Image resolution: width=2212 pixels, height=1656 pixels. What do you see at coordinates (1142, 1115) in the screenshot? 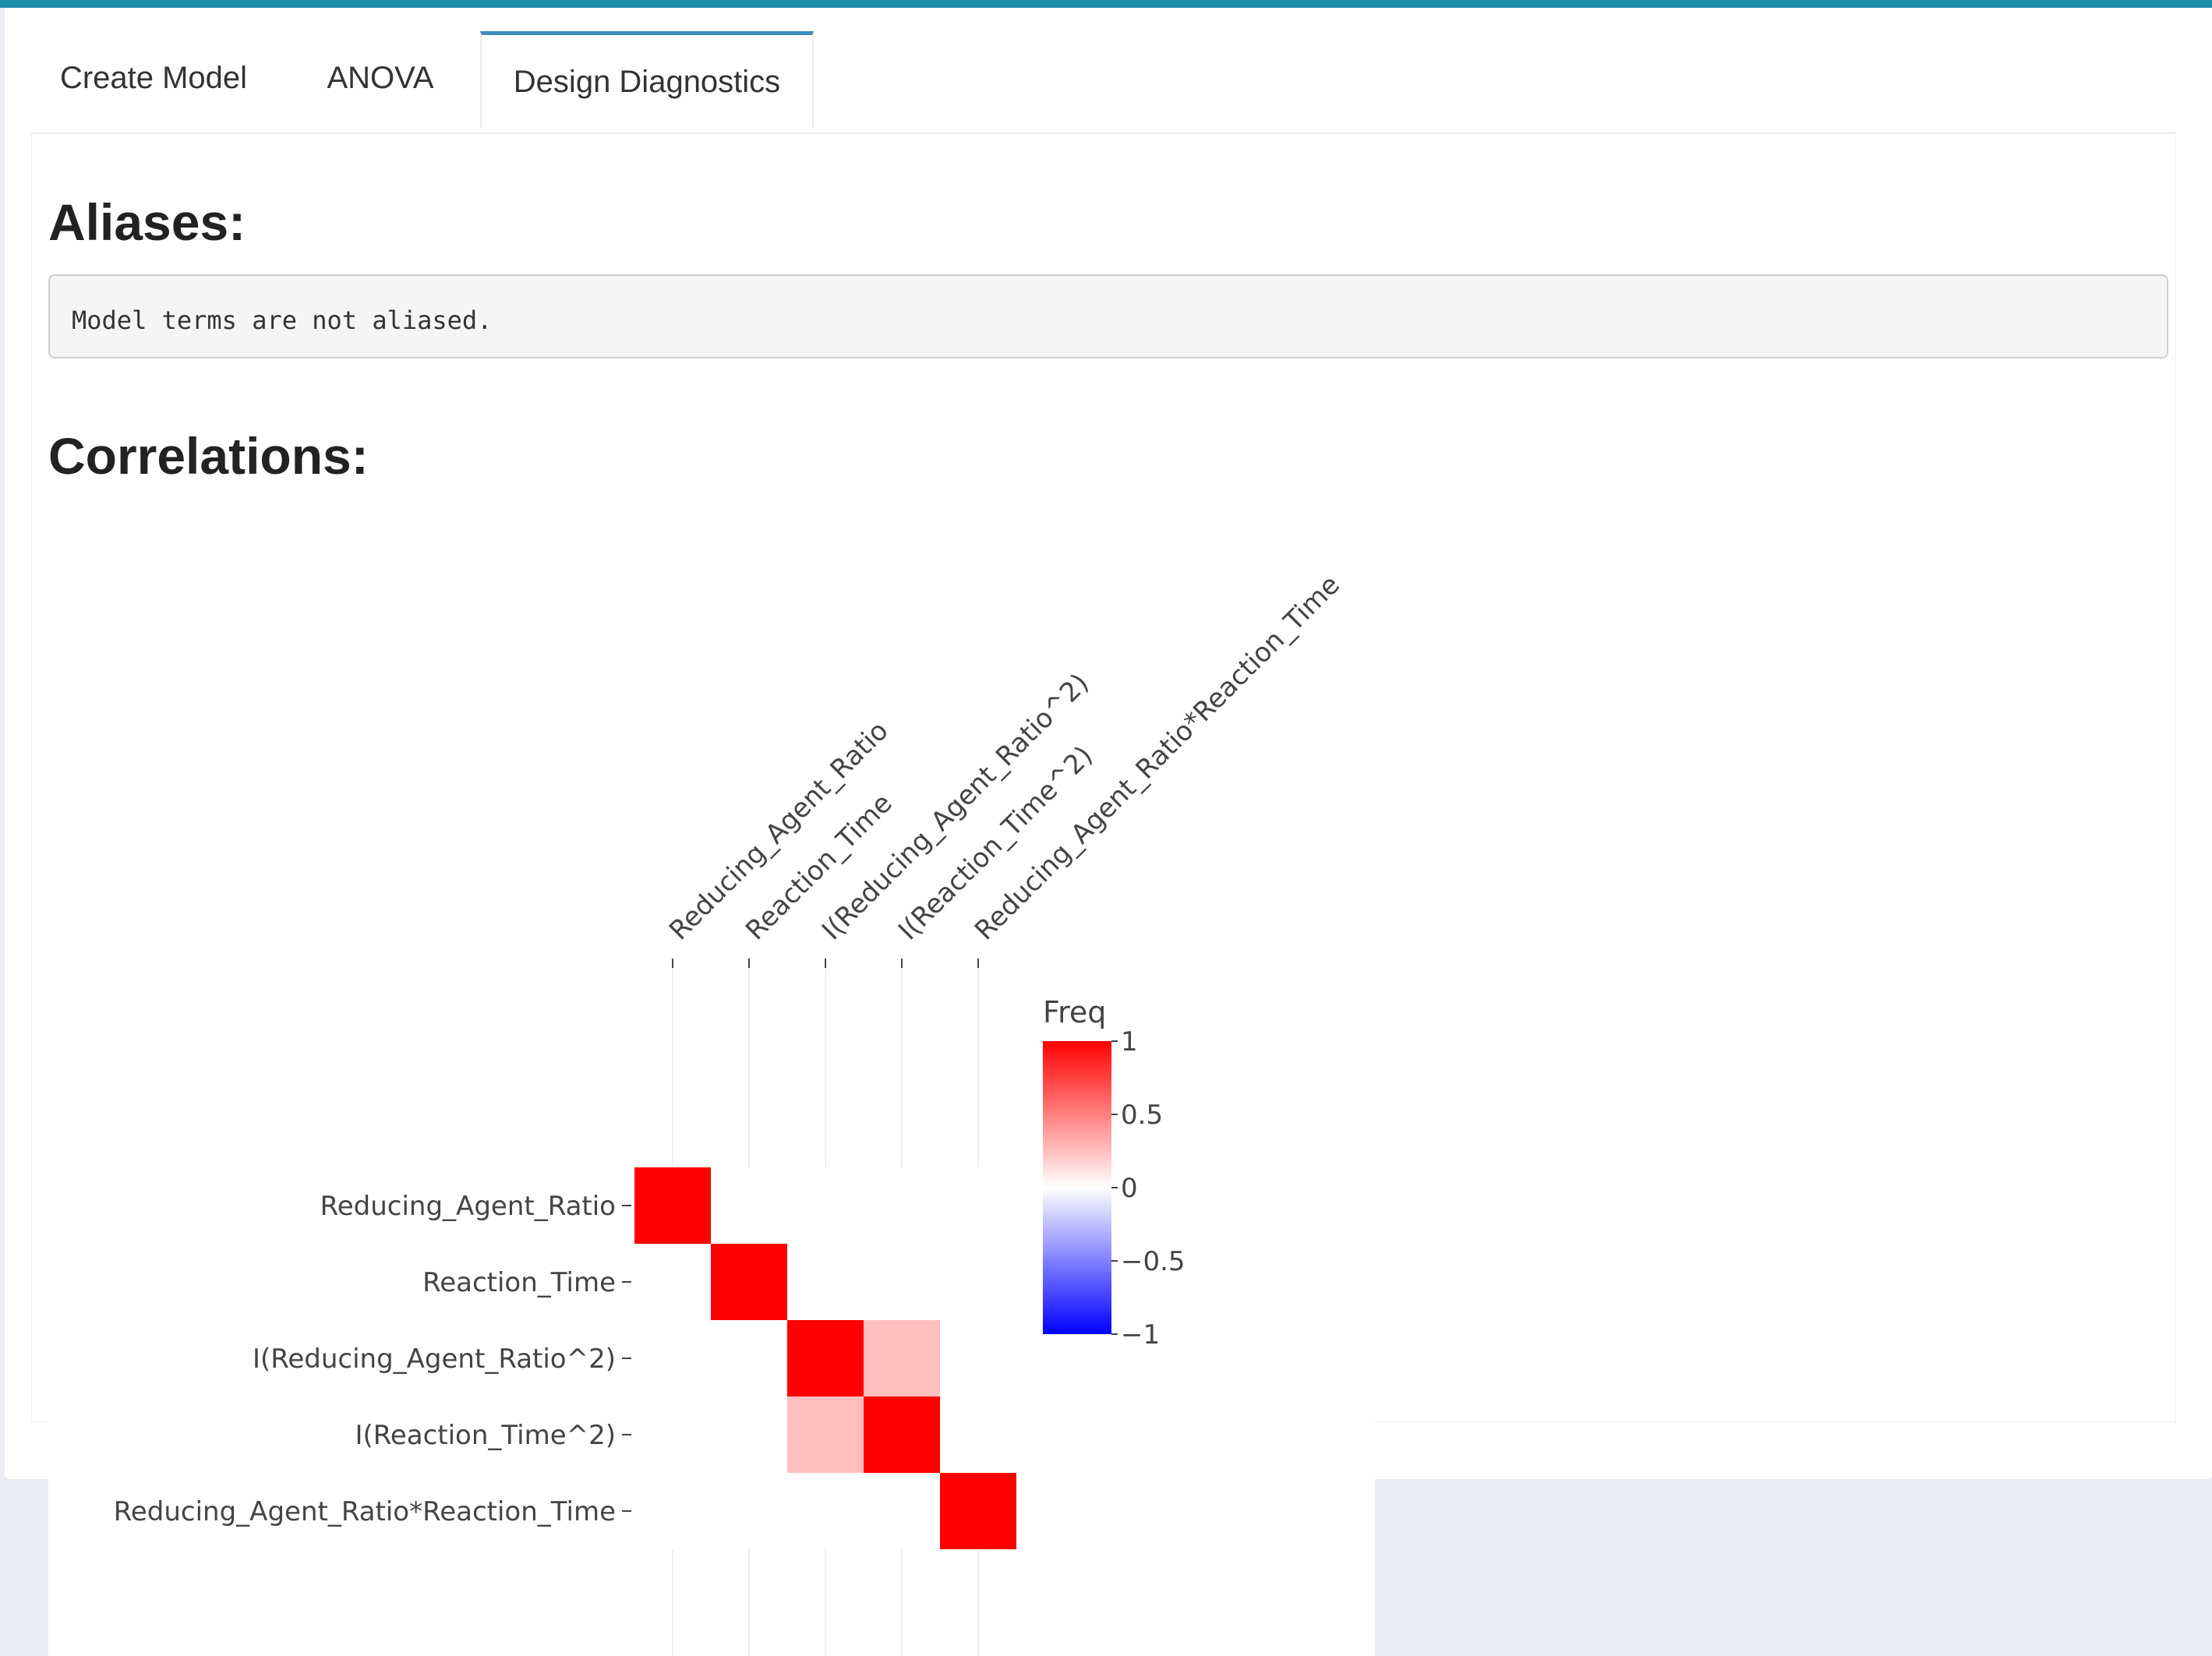
I see `colorbar-tick-label: 0.5` at bounding box center [1142, 1115].